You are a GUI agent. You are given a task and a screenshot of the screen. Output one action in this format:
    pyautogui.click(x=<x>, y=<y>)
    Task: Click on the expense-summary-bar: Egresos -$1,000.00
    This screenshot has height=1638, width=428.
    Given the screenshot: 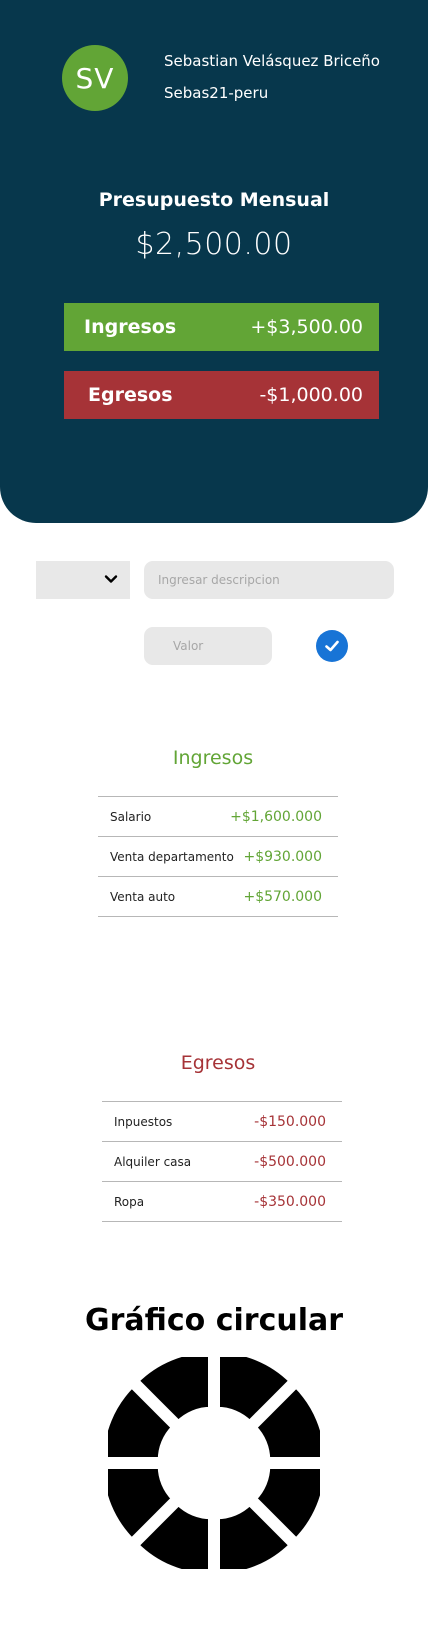 What is the action you would take?
    pyautogui.click(x=221, y=395)
    